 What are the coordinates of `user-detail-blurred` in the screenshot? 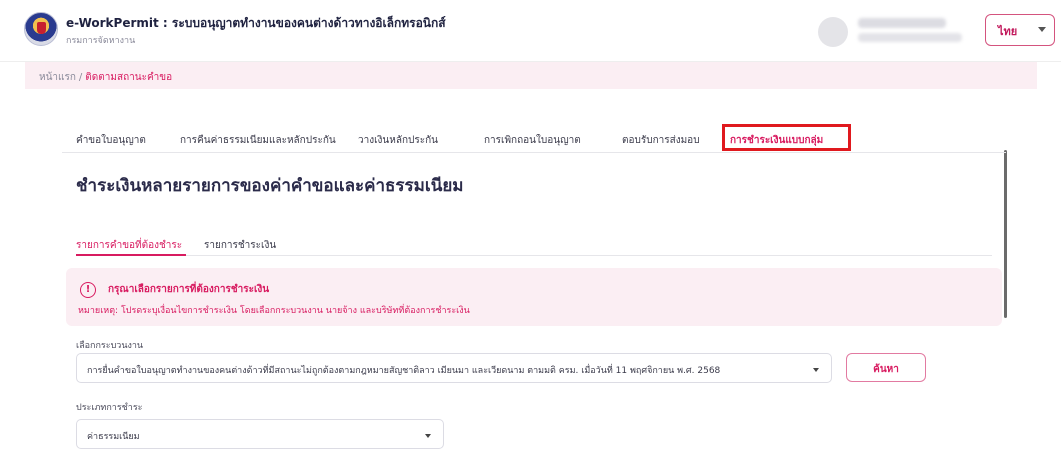 It's located at (910, 37).